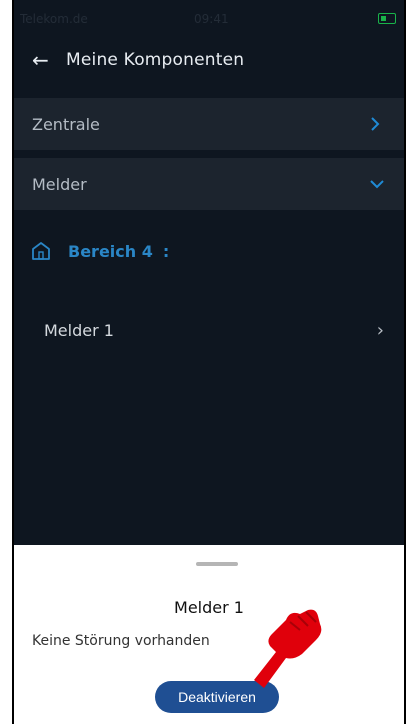 Image resolution: width=408 pixels, height=724 pixels. I want to click on list-item: Melder 1 ›, so click(209, 330).